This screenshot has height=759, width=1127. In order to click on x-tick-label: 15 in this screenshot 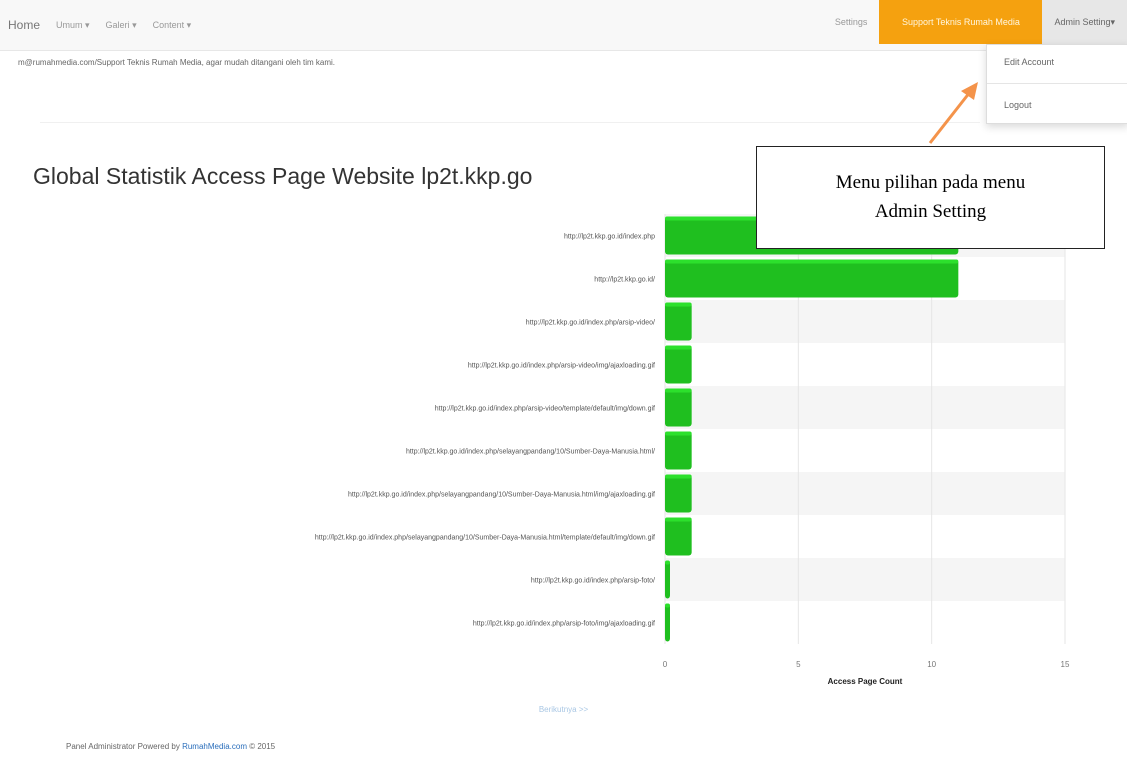, I will do `click(1065, 664)`.